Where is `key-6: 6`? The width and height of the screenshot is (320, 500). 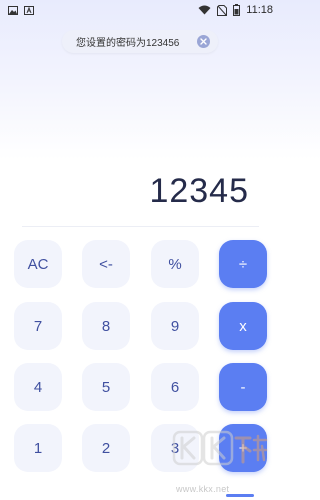
key-6: 6 is located at coordinates (175, 387).